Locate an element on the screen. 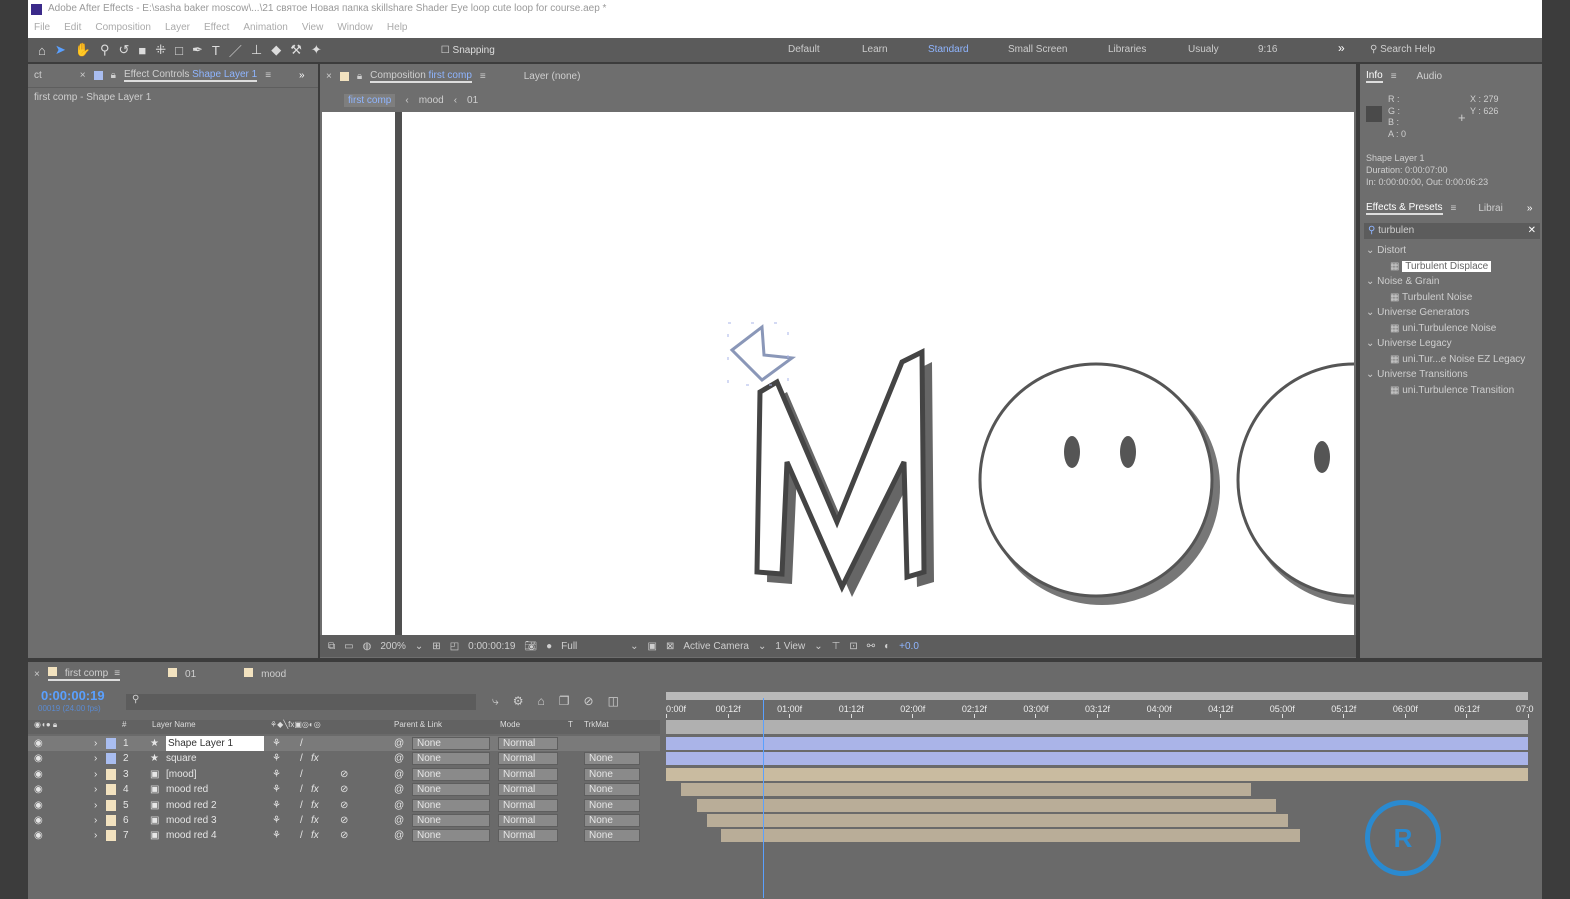 This screenshot has width=1570, height=899. region-icon: ◰ is located at coordinates (454, 646).